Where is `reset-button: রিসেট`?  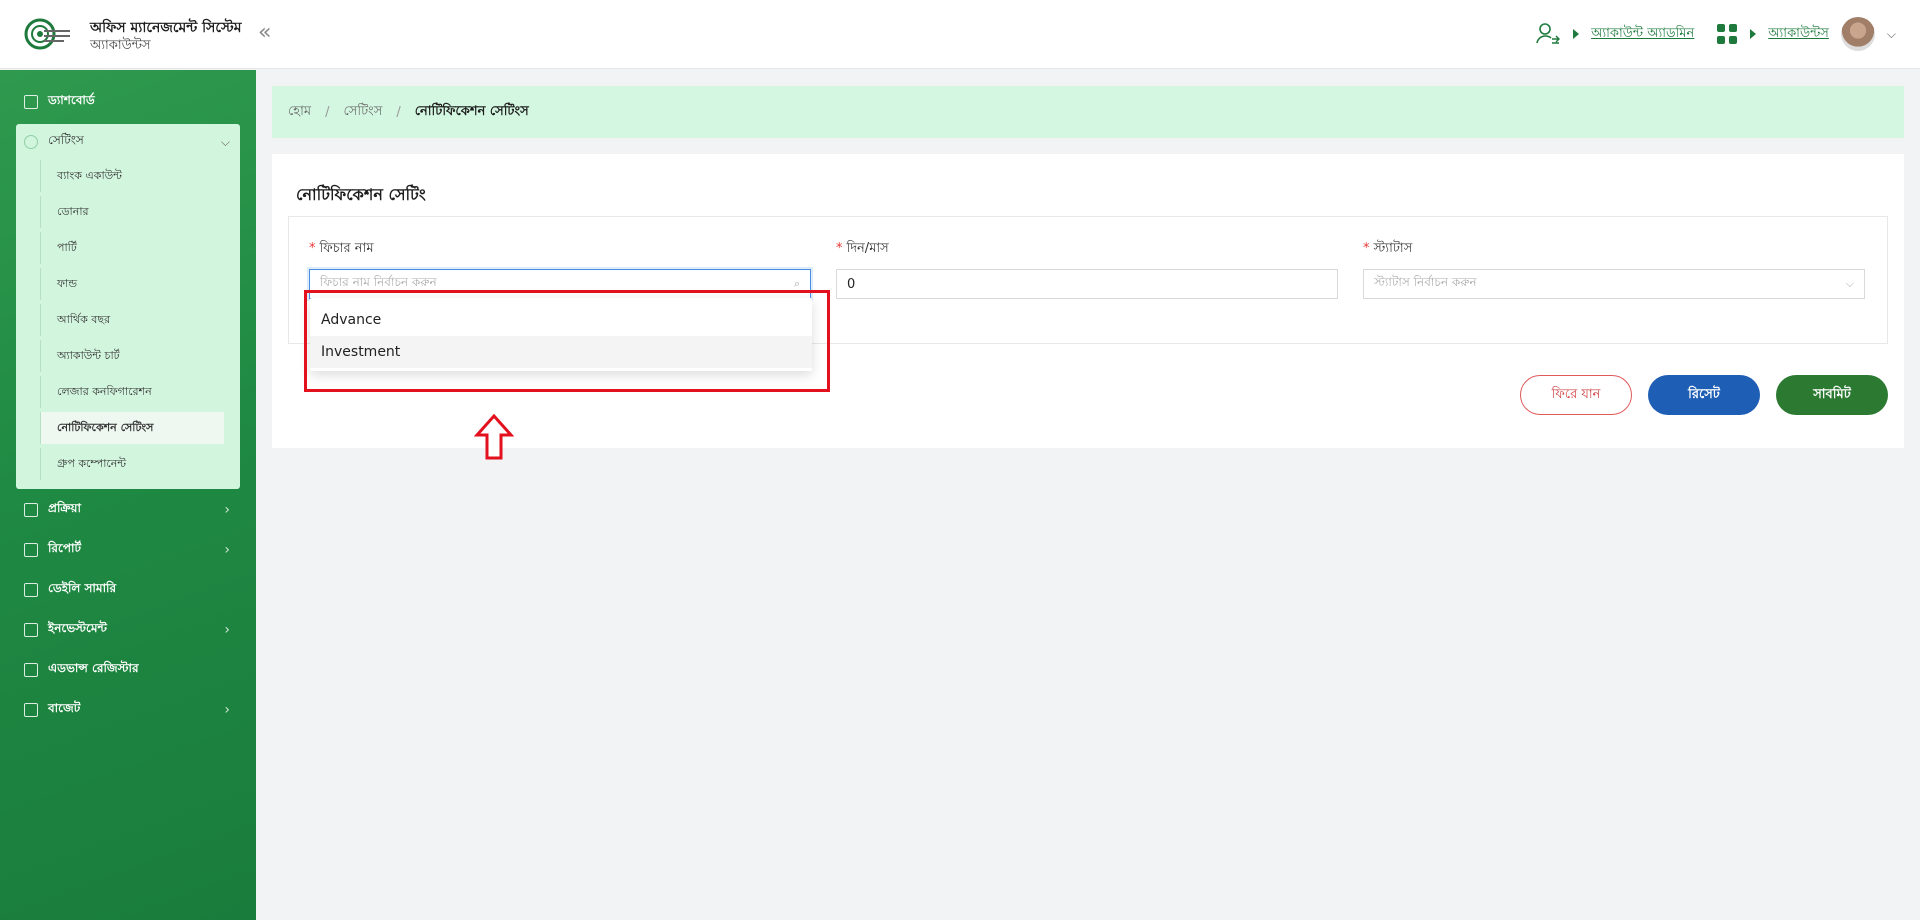 reset-button: রিসেট is located at coordinates (1704, 395).